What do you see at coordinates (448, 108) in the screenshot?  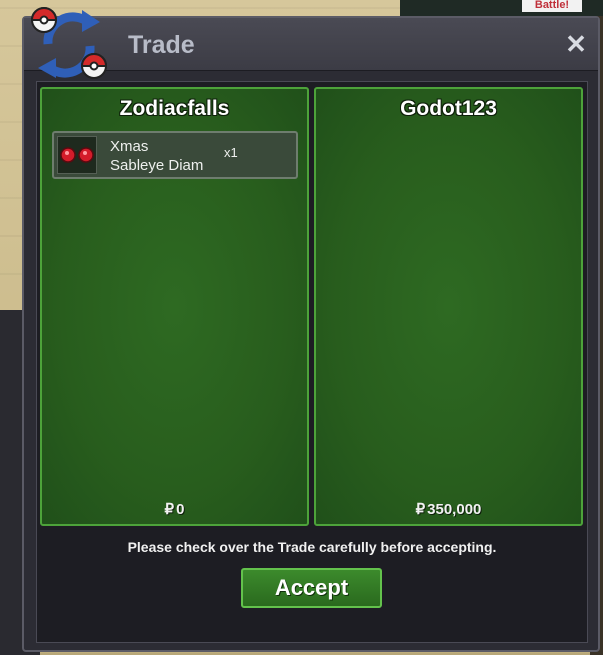 I see `right-player-name: Godot123` at bounding box center [448, 108].